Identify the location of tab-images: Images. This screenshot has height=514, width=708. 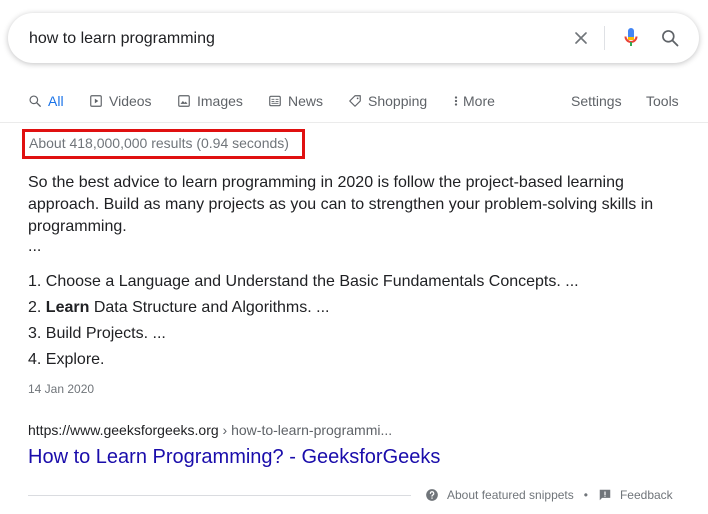
(210, 101).